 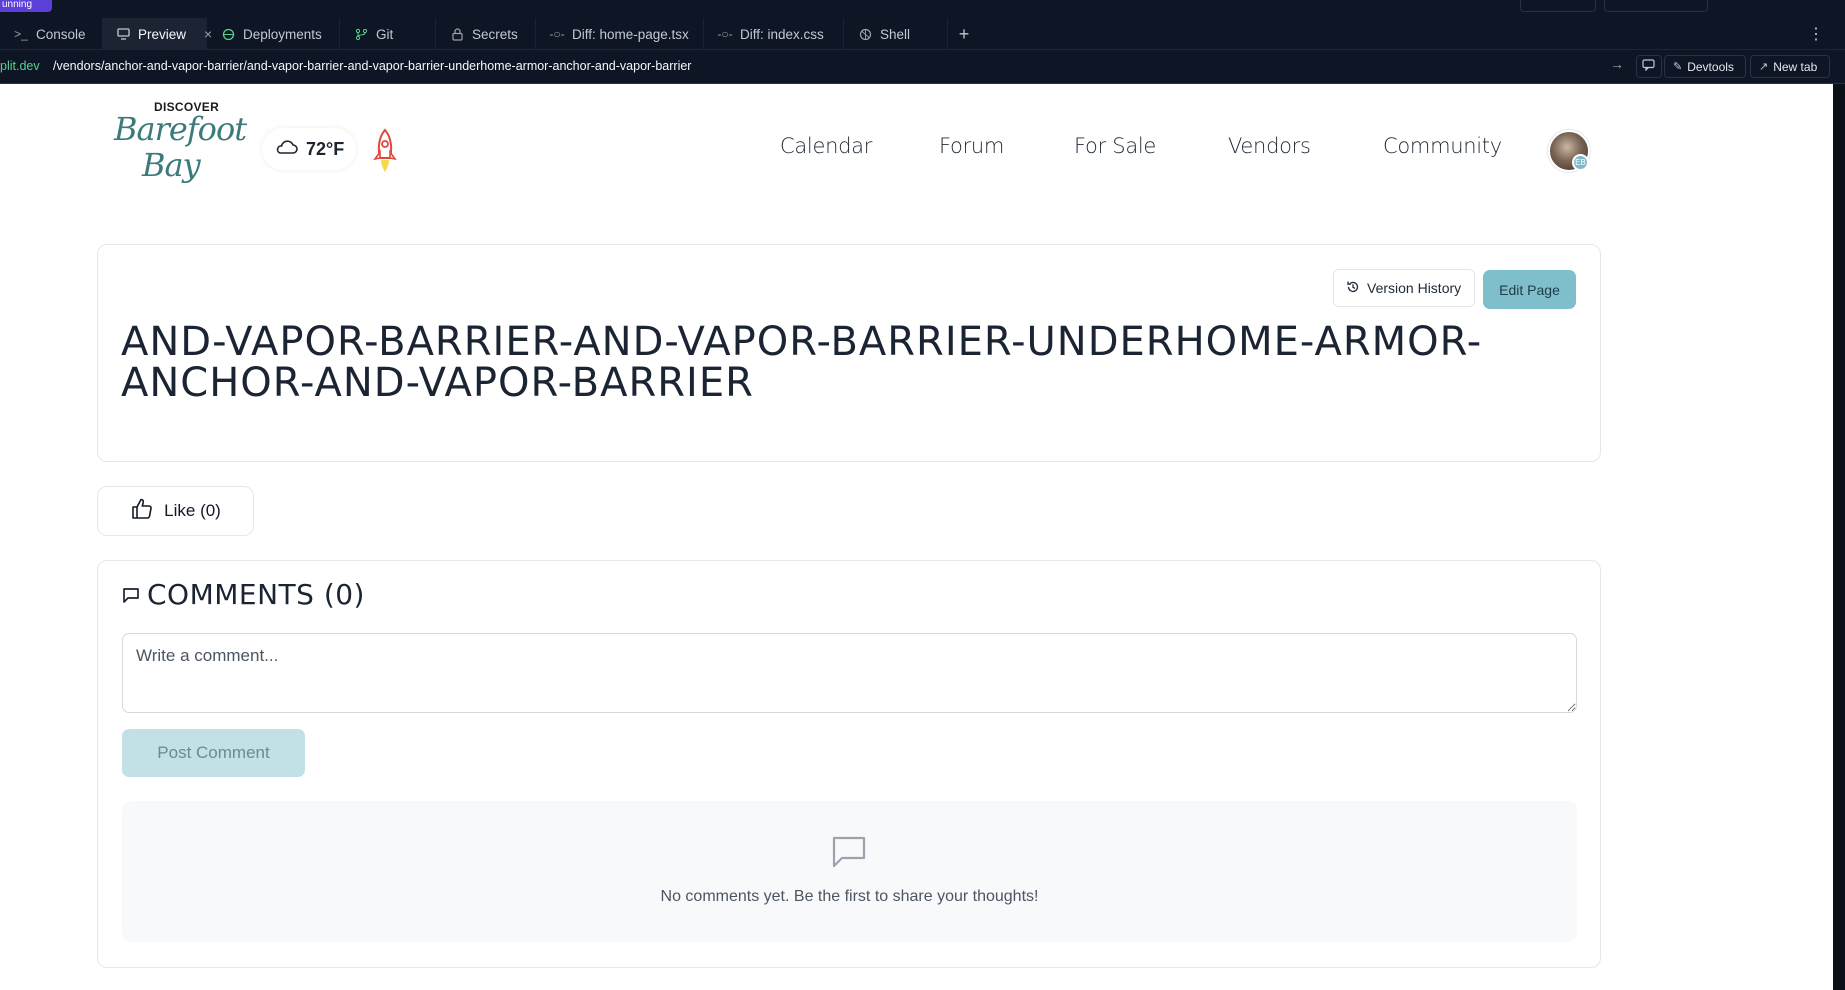 I want to click on nav-vendors: Vendors, so click(x=1269, y=146).